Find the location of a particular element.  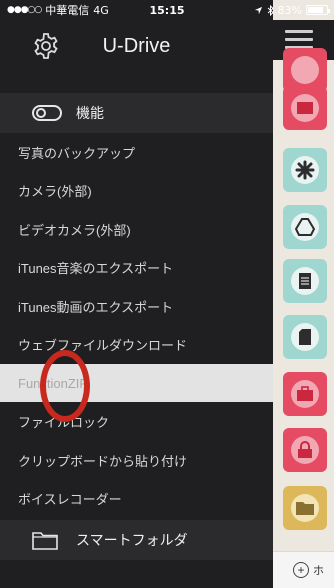

status-right: 83% is located at coordinates (292, 10).